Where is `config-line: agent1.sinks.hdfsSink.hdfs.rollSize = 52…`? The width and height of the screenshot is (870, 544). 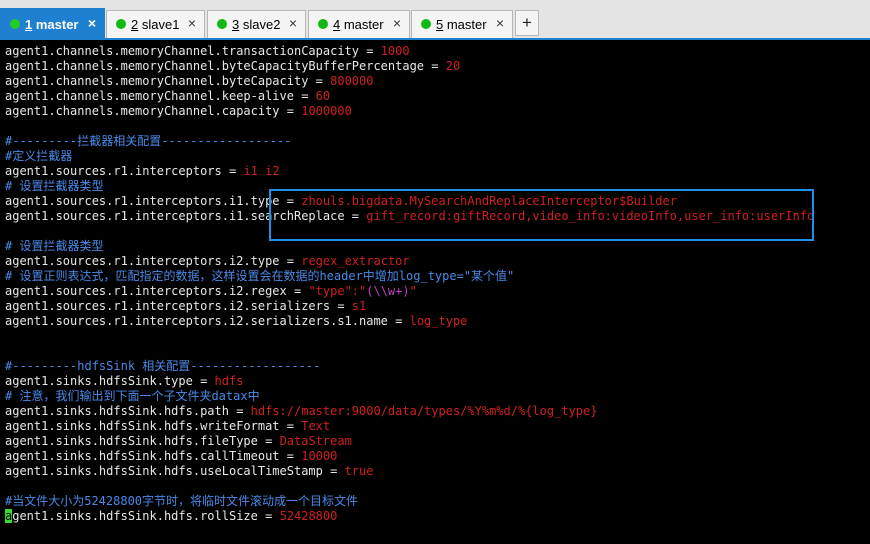
config-line: agent1.sinks.hdfsSink.hdfs.rollSize = 52… is located at coordinates (171, 516).